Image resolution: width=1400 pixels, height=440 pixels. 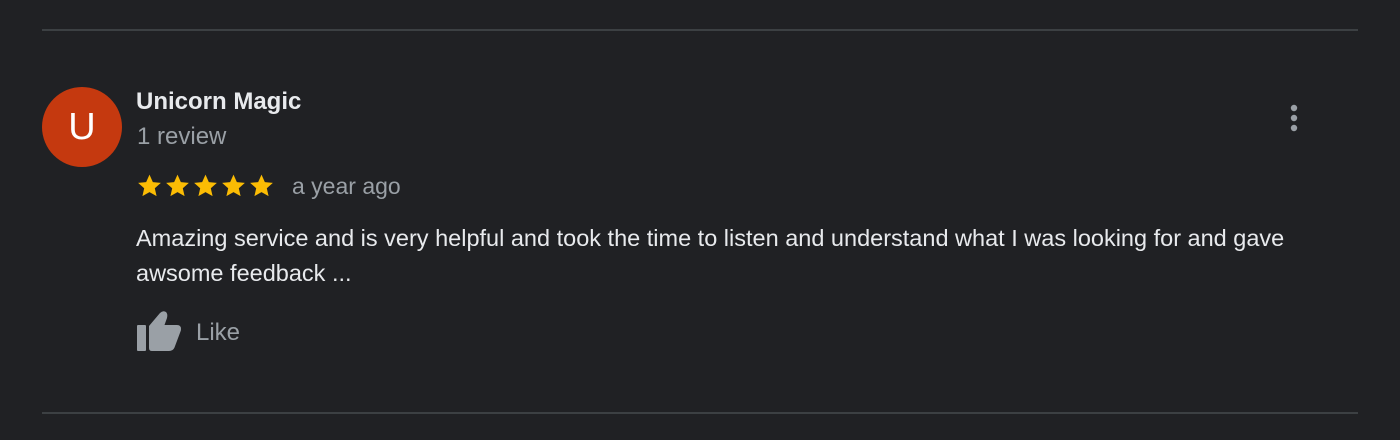 What do you see at coordinates (159, 333) in the screenshot?
I see `thumbs-up-icon` at bounding box center [159, 333].